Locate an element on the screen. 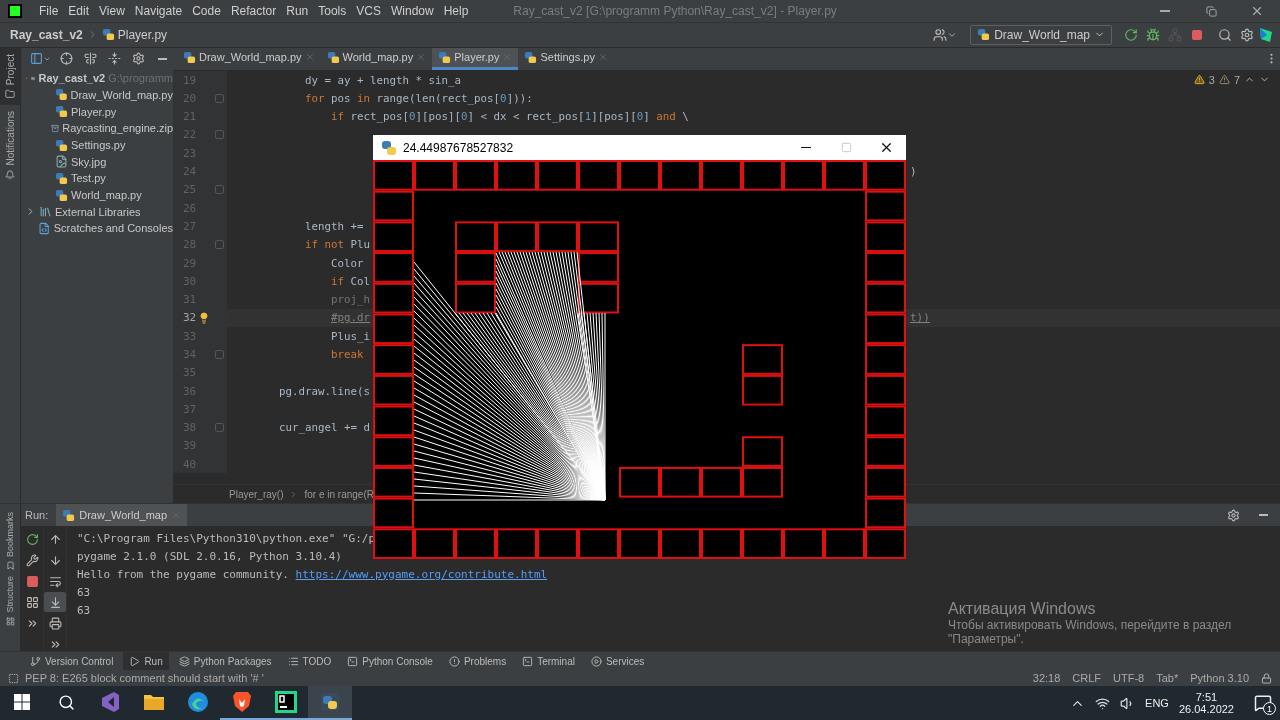  code-line: Color is located at coordinates (347, 263).